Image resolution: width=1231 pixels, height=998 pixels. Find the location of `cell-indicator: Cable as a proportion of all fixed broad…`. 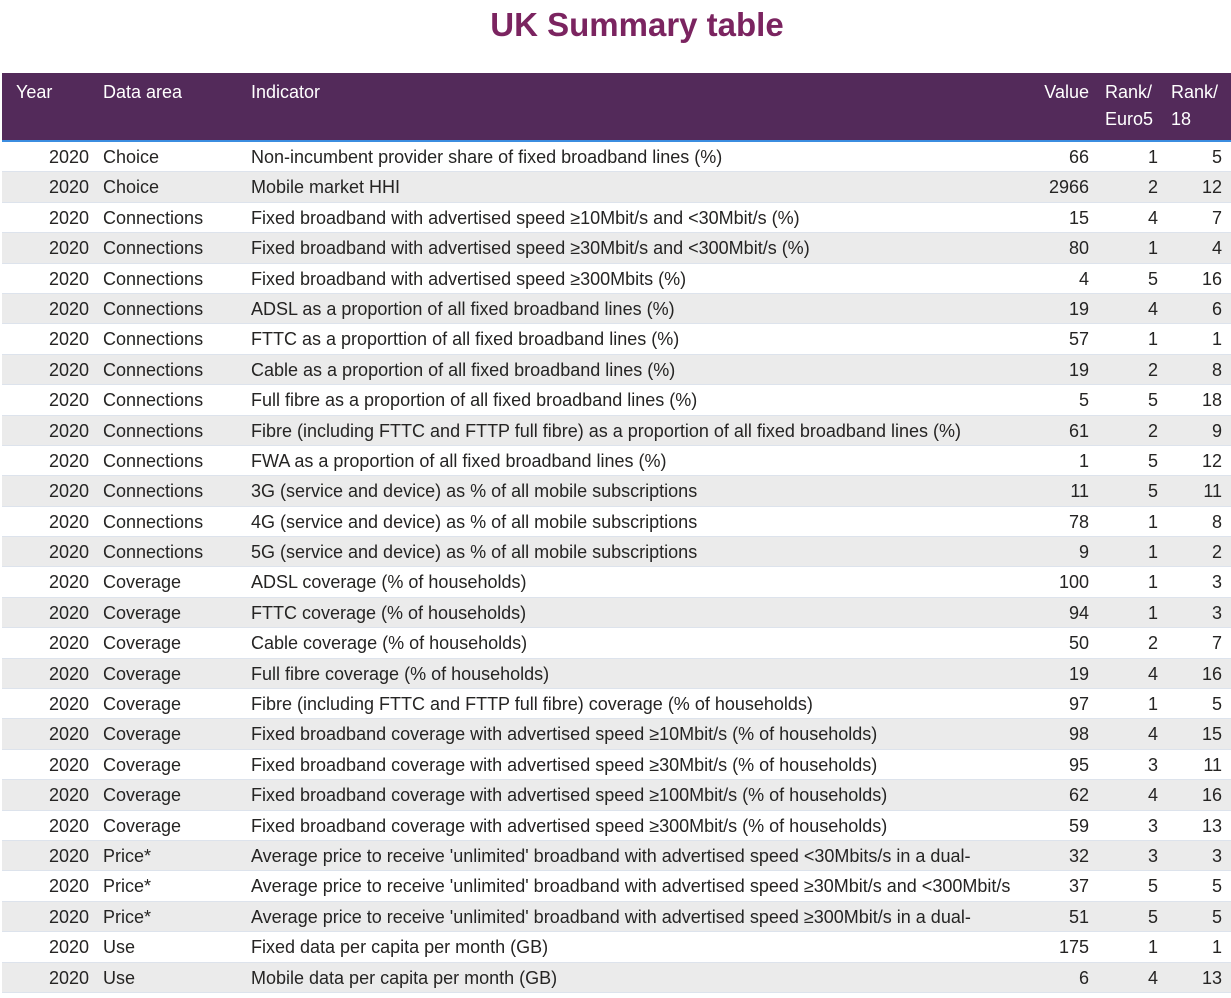

cell-indicator: Cable as a proportion of all fixed broad… is located at coordinates (463, 369).